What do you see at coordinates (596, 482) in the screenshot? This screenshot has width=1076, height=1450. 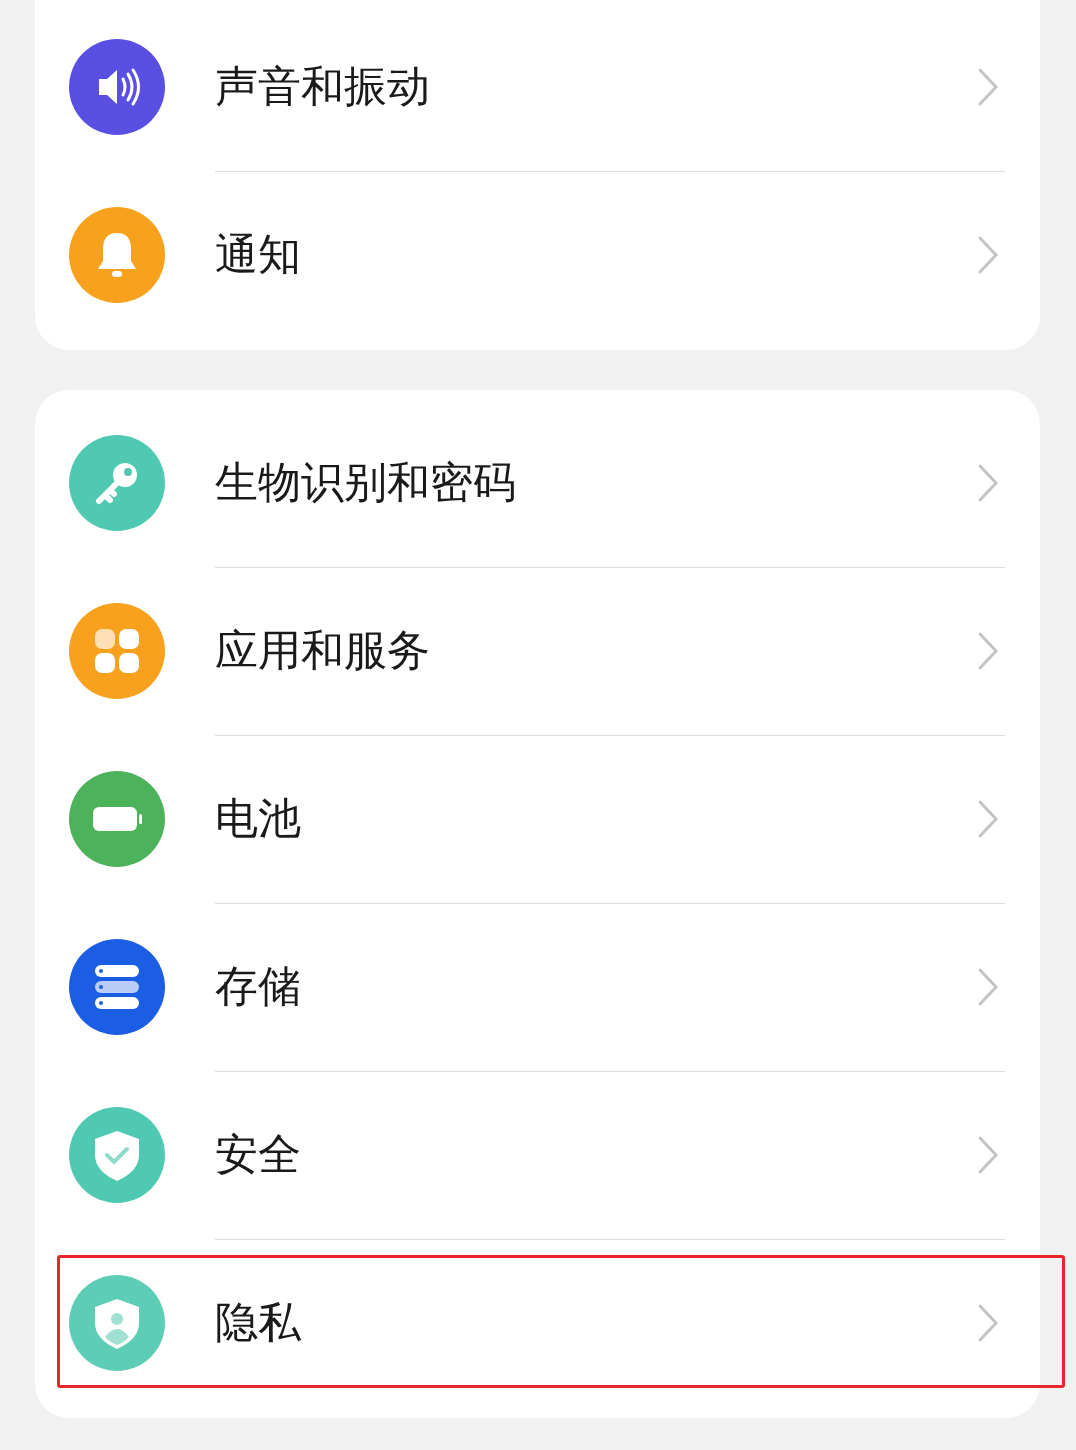 I see `setting-label: 生物识别和密码` at bounding box center [596, 482].